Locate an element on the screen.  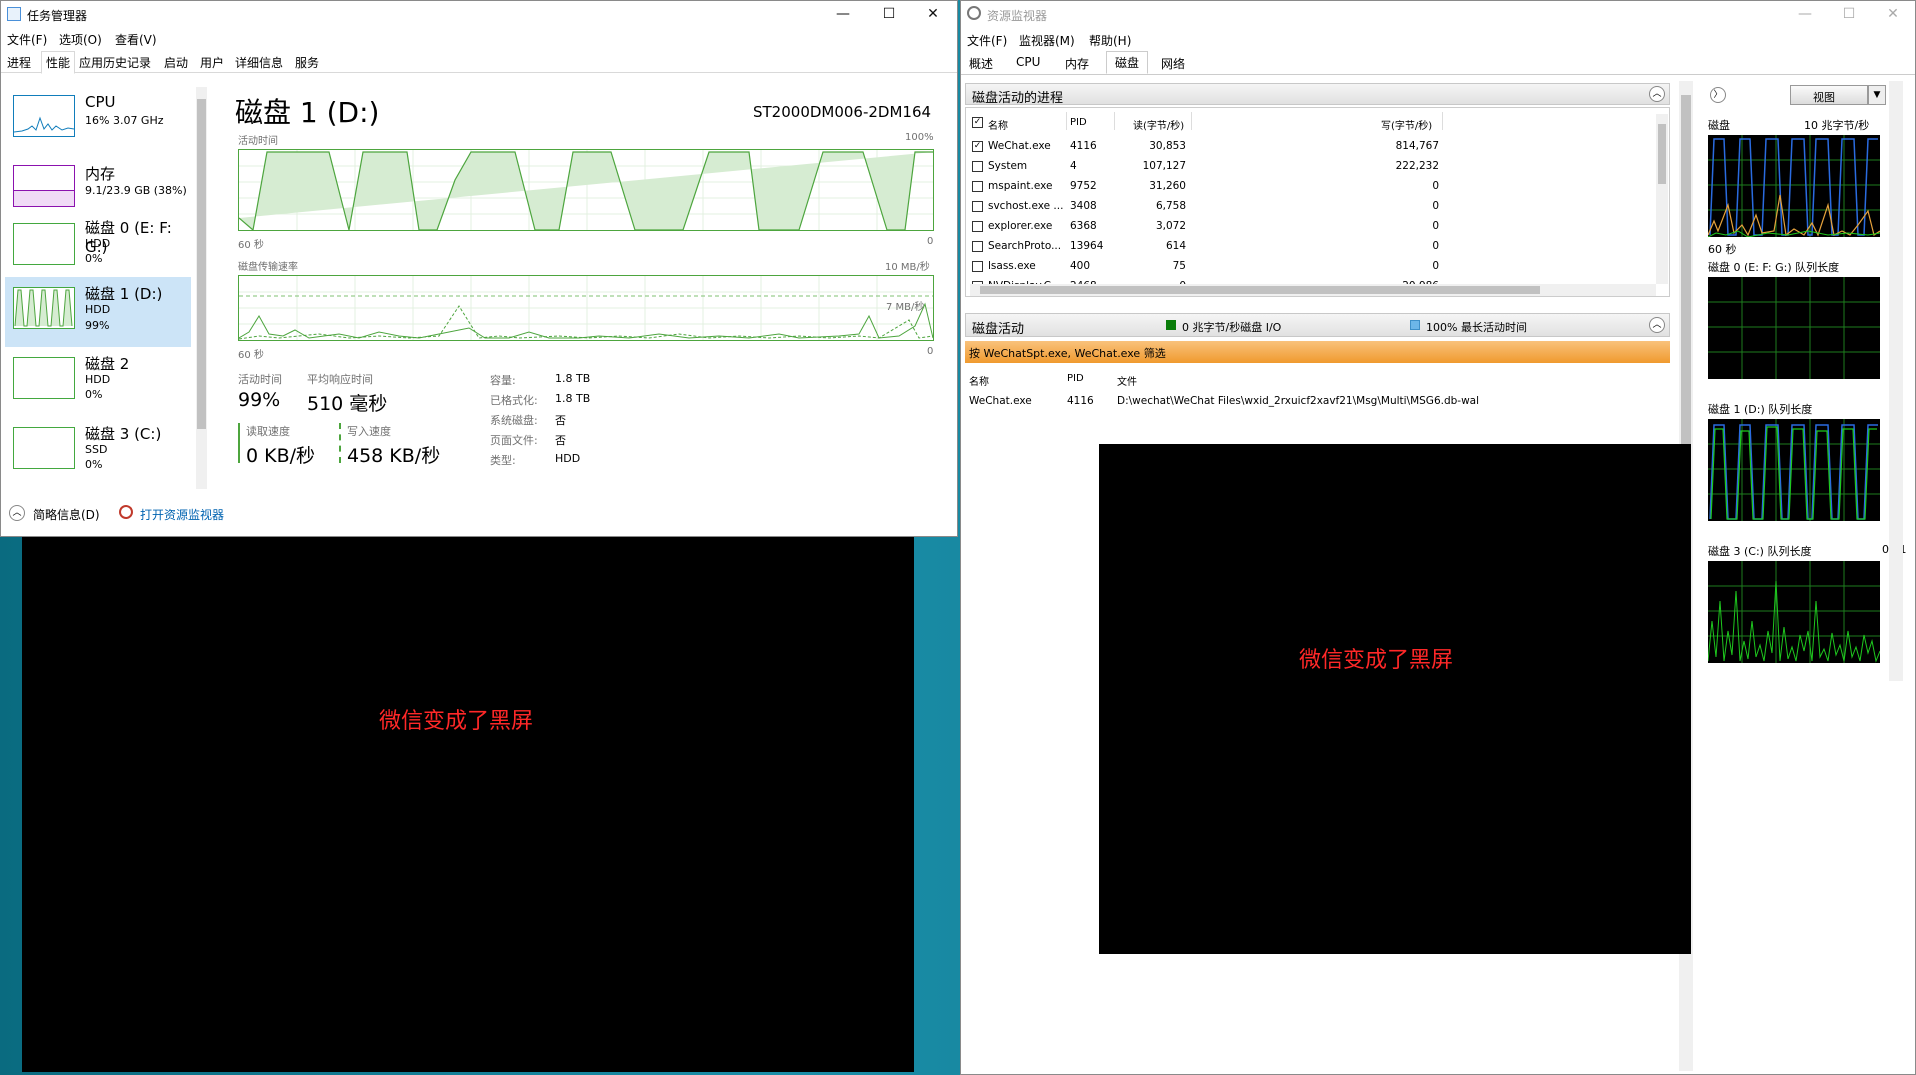
menu-view: 查看(V) is located at coordinates (136, 39).